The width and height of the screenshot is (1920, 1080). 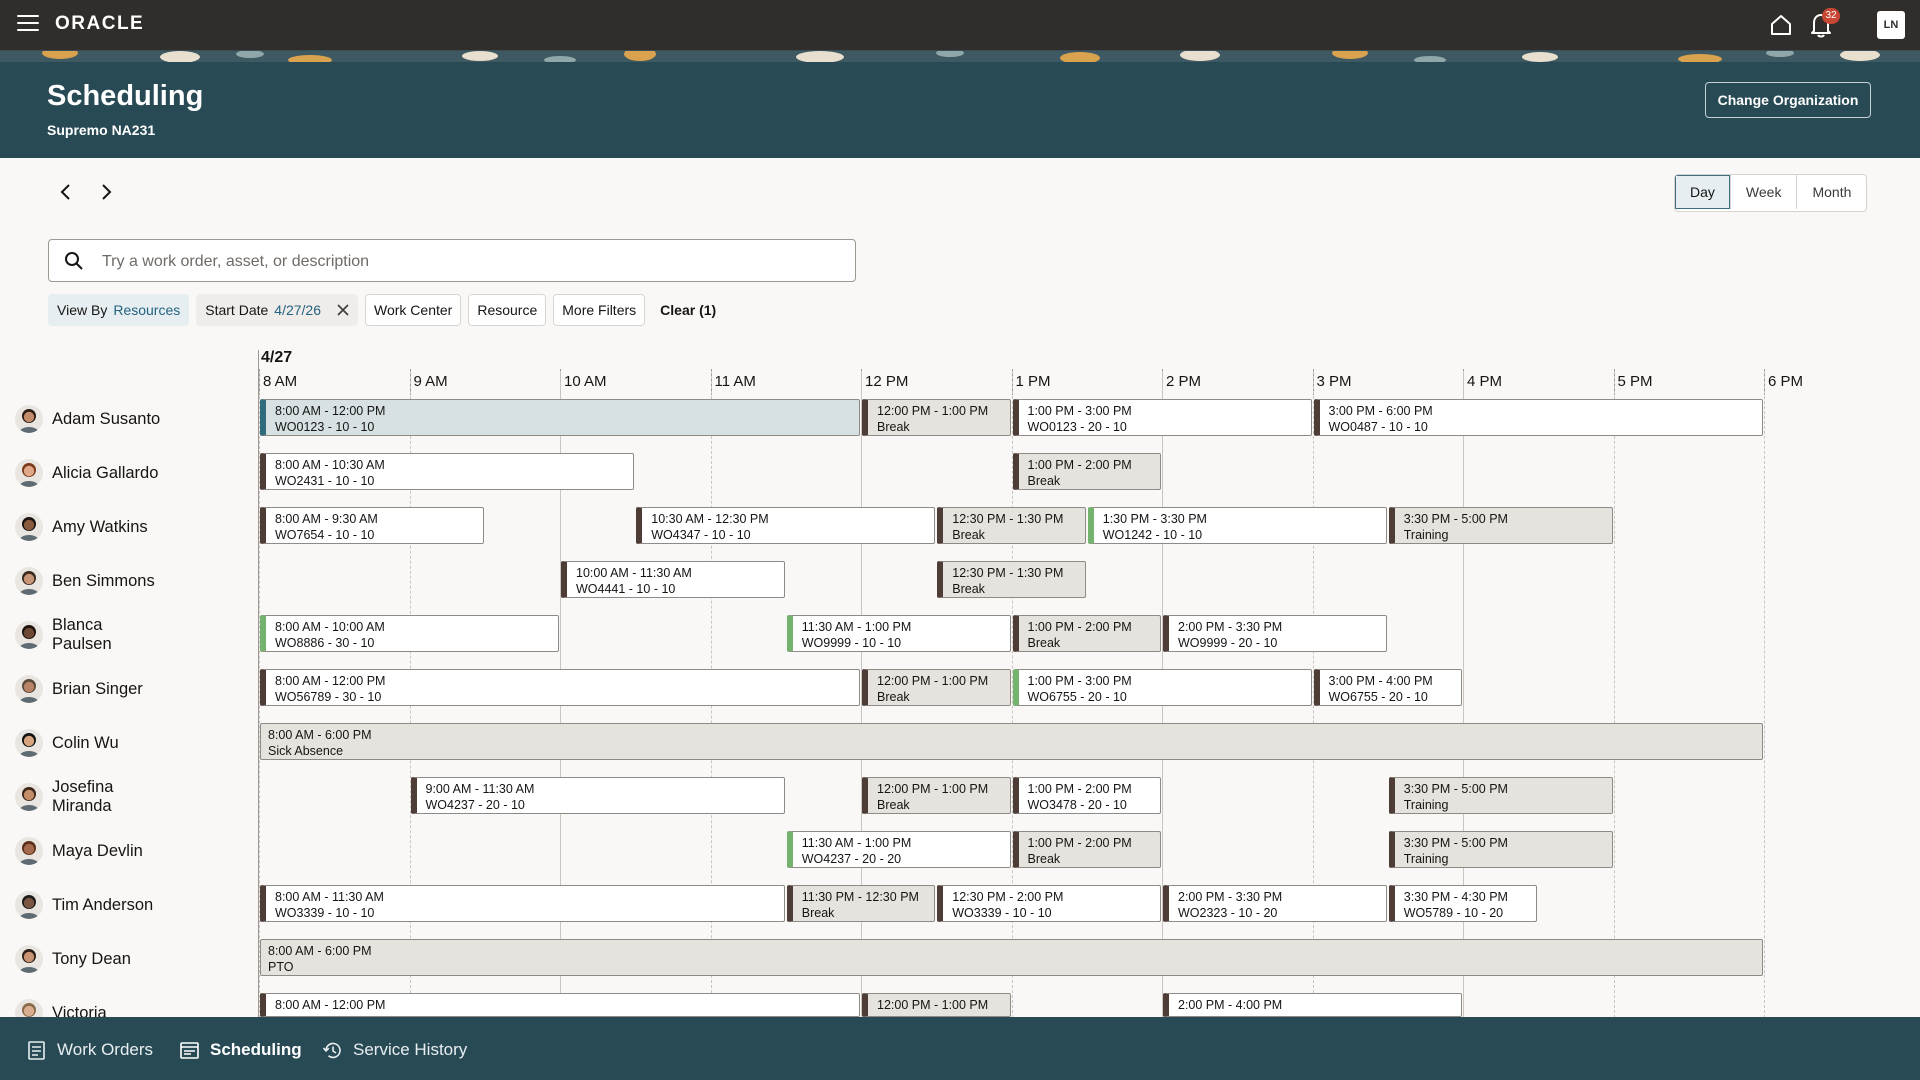 I want to click on hour-label: 3 PM, so click(x=1334, y=381).